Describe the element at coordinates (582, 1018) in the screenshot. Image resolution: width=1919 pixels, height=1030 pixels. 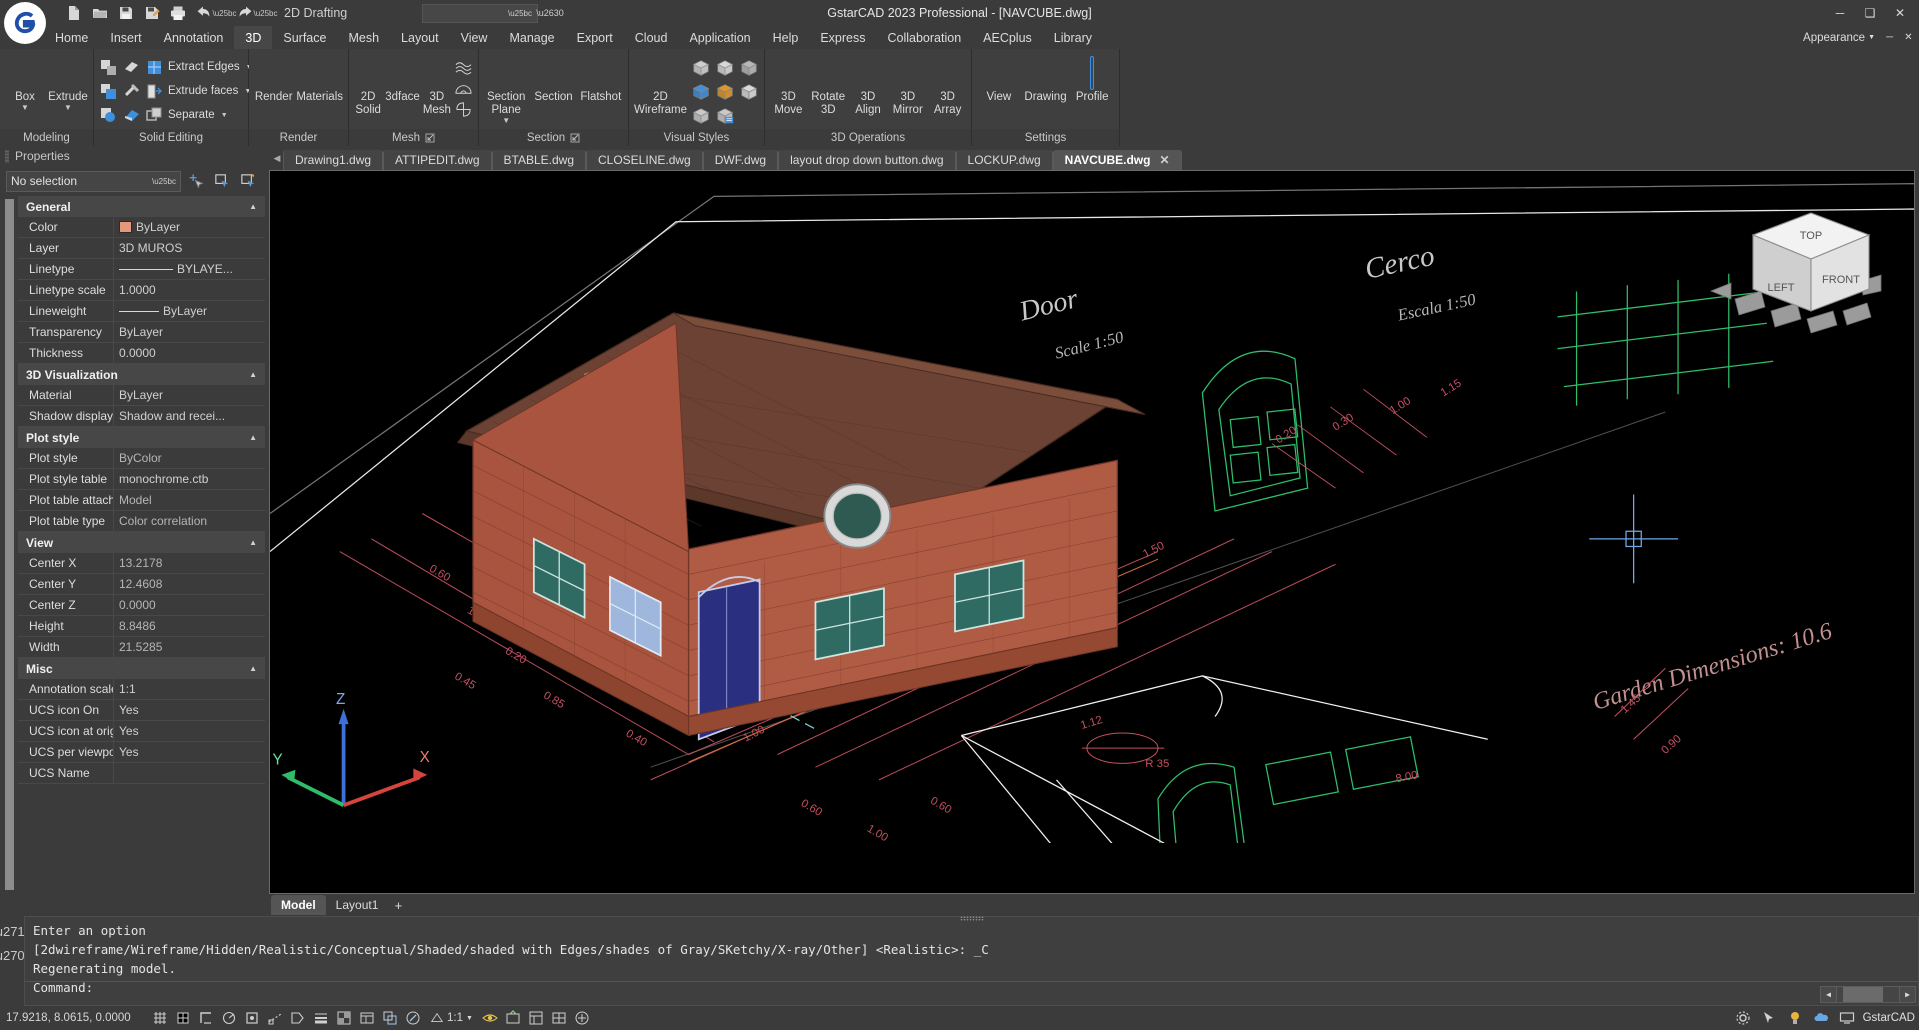
I see `isolate-icon` at that location.